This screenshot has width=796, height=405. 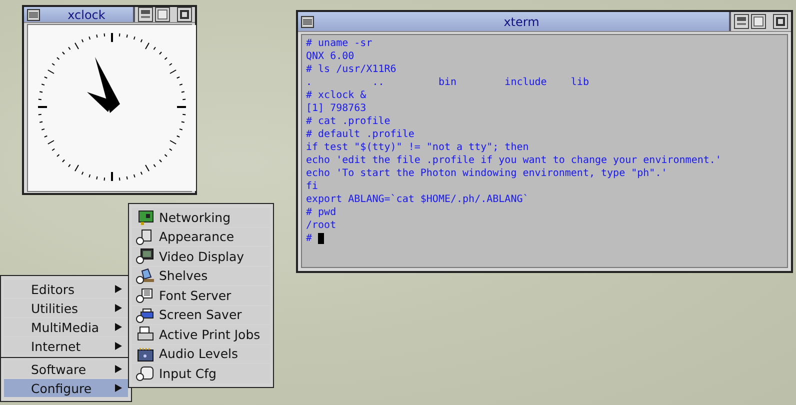 I want to click on menu-item: Video Display, so click(x=201, y=256).